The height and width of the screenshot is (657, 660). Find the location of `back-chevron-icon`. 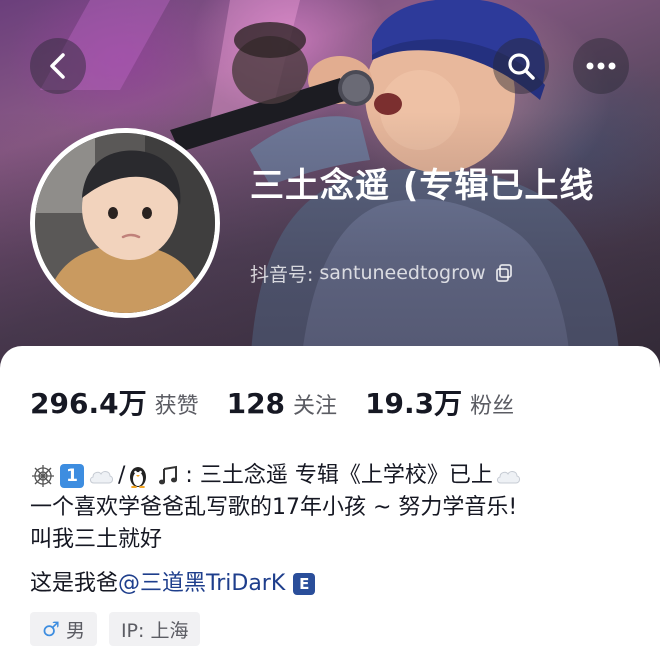

back-chevron-icon is located at coordinates (57, 66).